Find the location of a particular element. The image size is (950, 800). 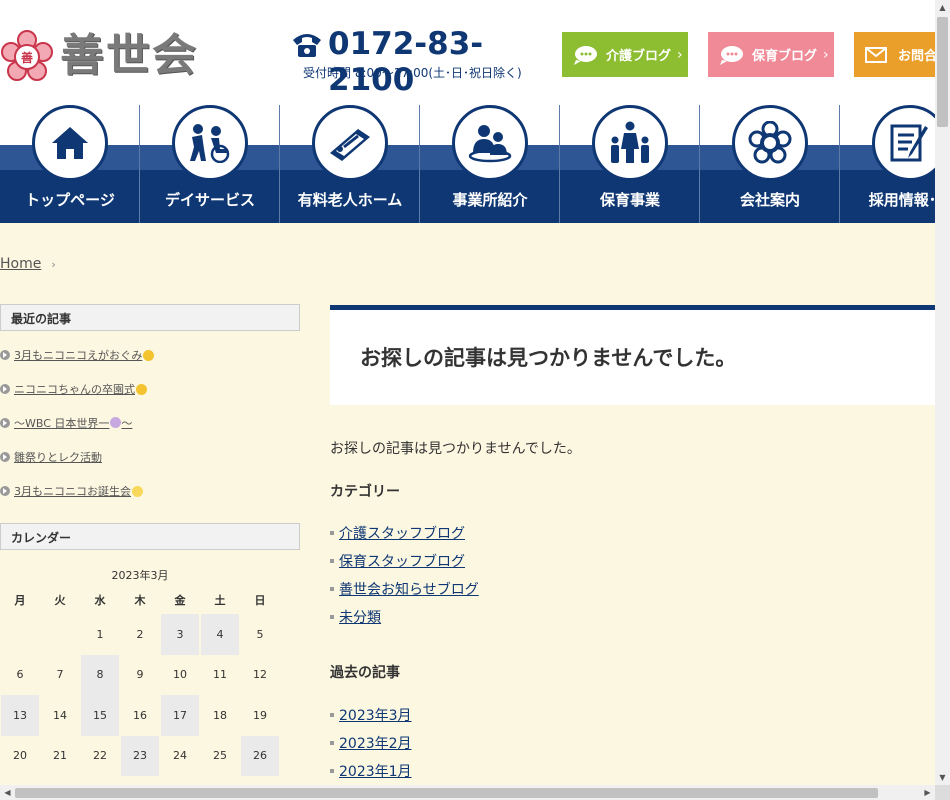

recent-post-link: 雛祭りとレク活動 is located at coordinates (58, 457).